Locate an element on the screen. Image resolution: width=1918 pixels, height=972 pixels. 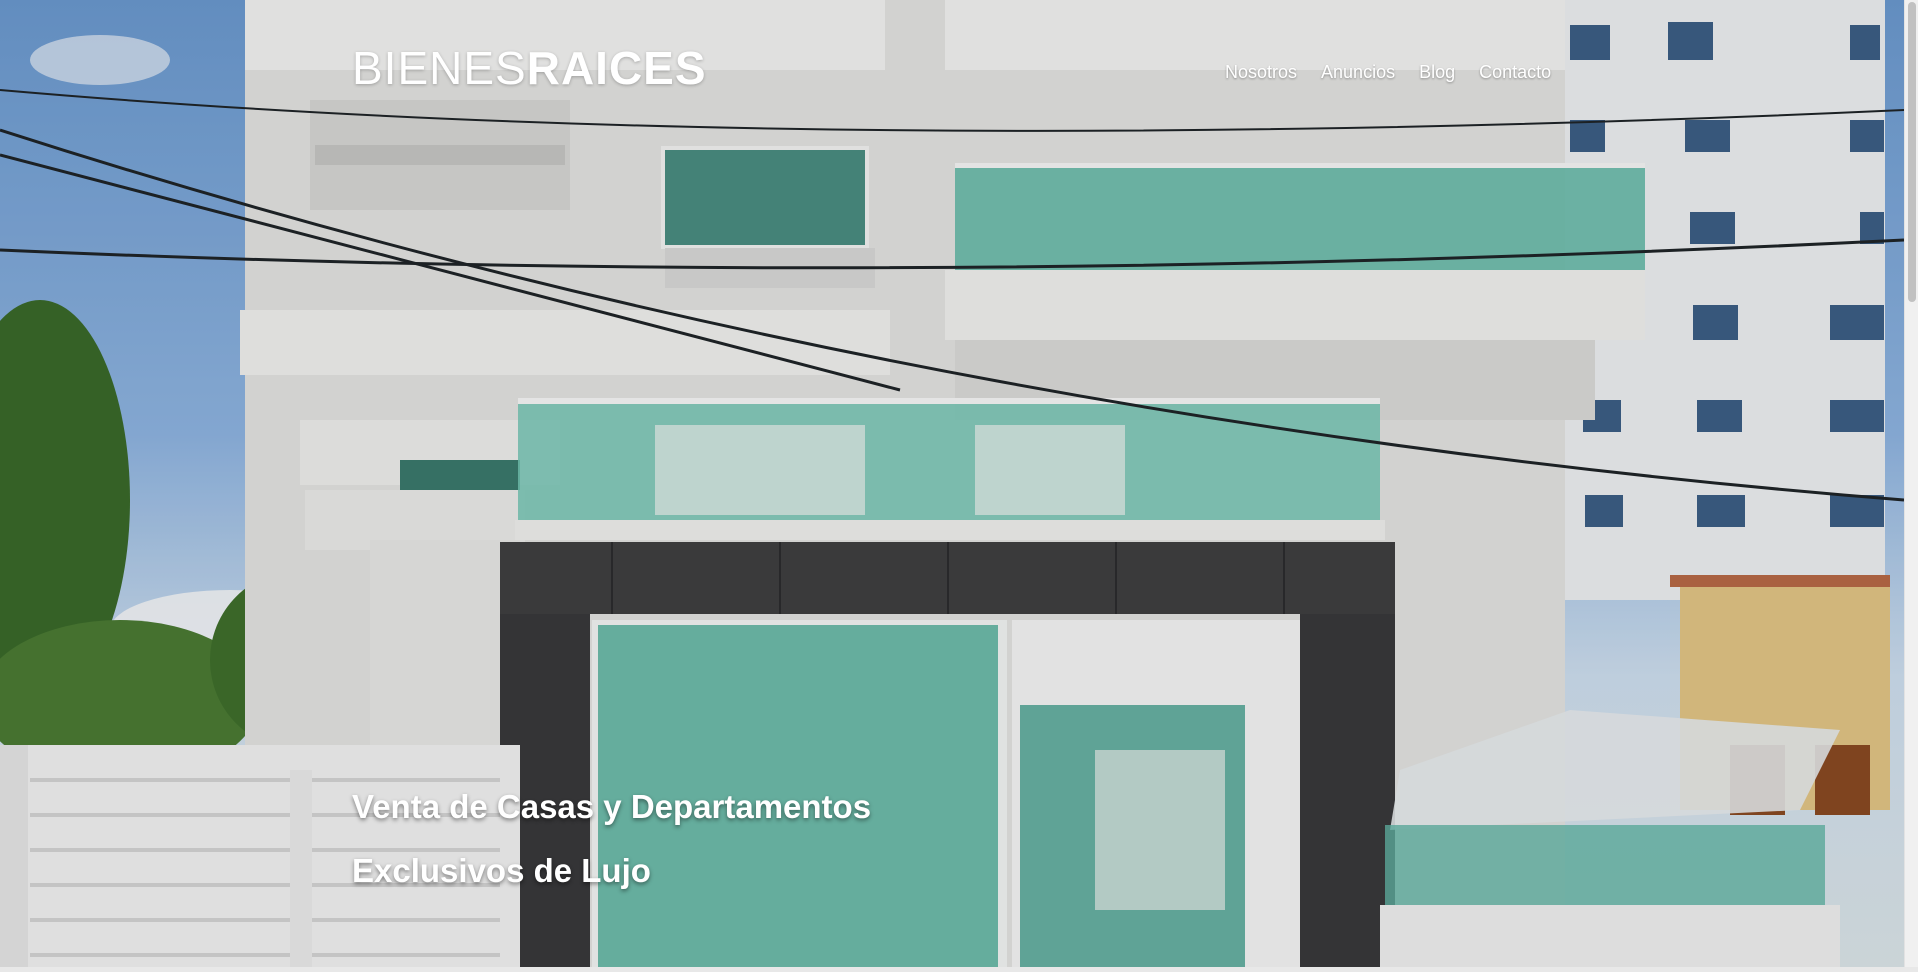
main-nav: Nosotros Anuncios Blog Contacto is located at coordinates (1388, 72).